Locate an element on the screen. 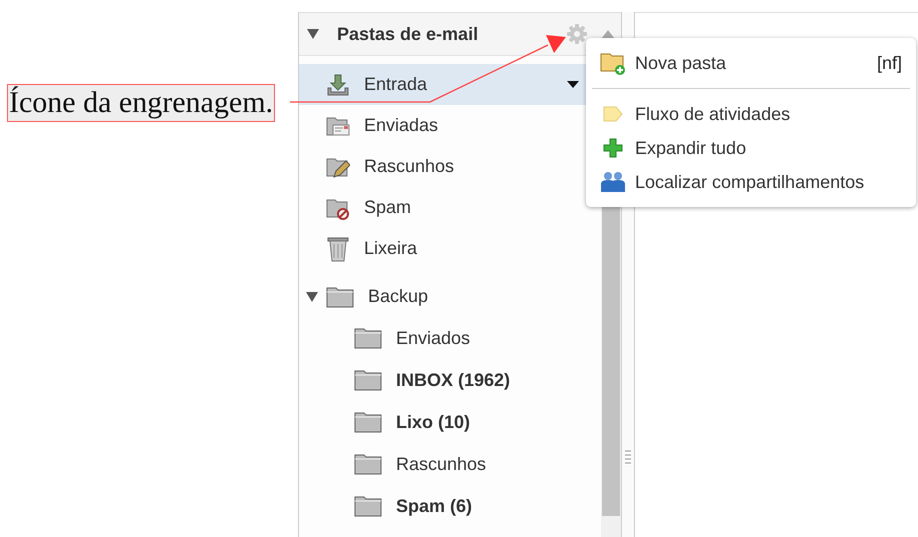  trash-icon is located at coordinates (338, 249).